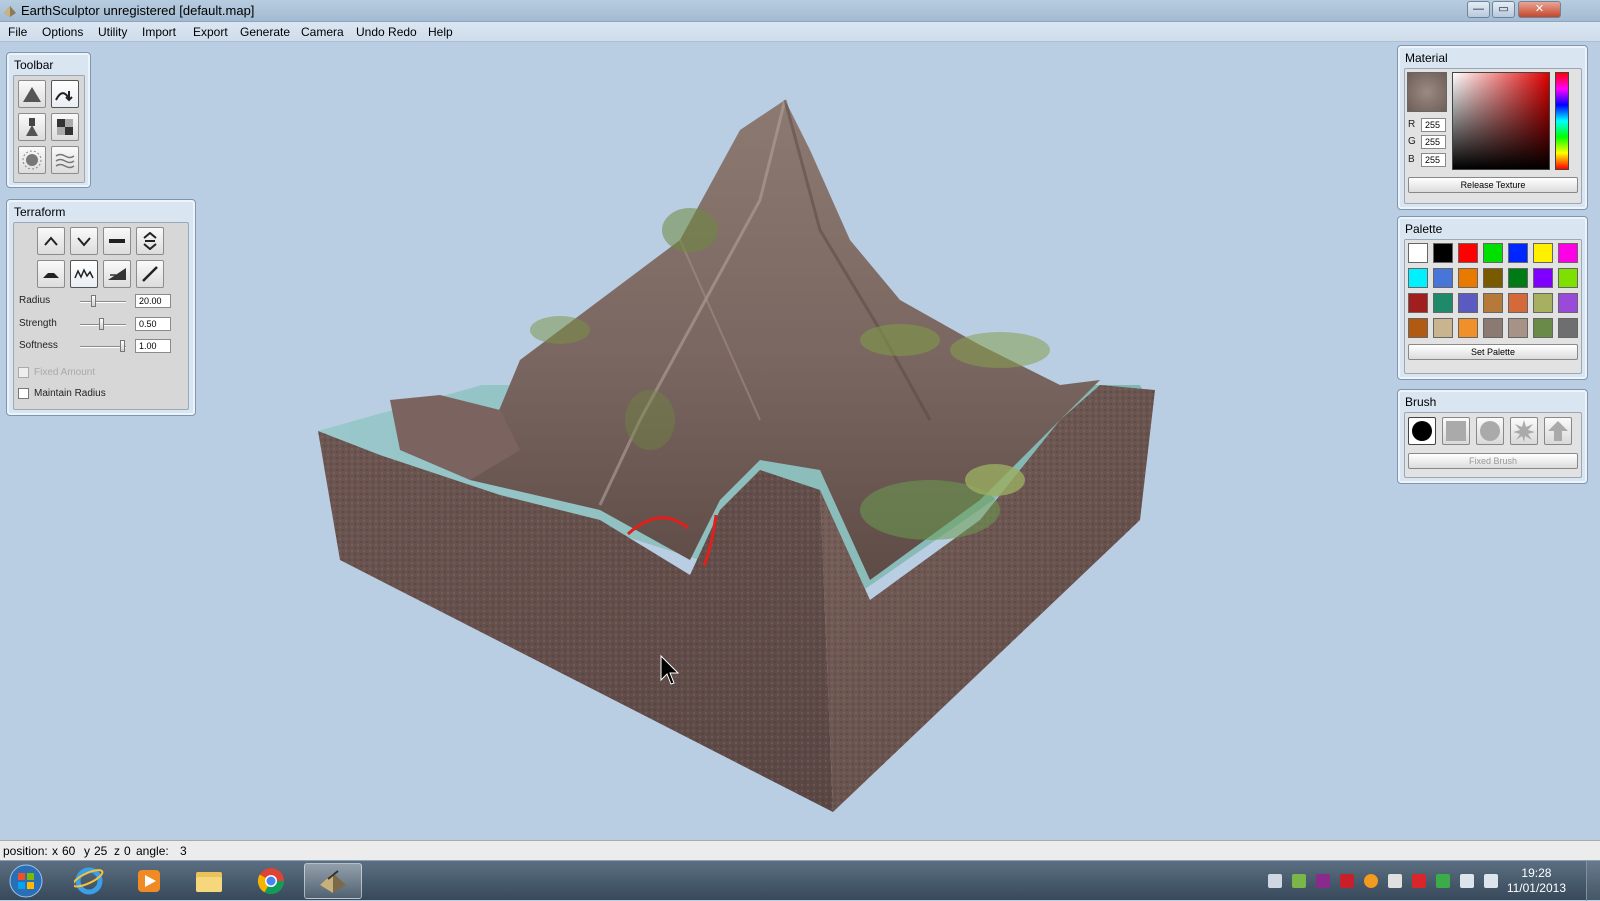  What do you see at coordinates (1422, 431) in the screenshot?
I see `circle-brush-button` at bounding box center [1422, 431].